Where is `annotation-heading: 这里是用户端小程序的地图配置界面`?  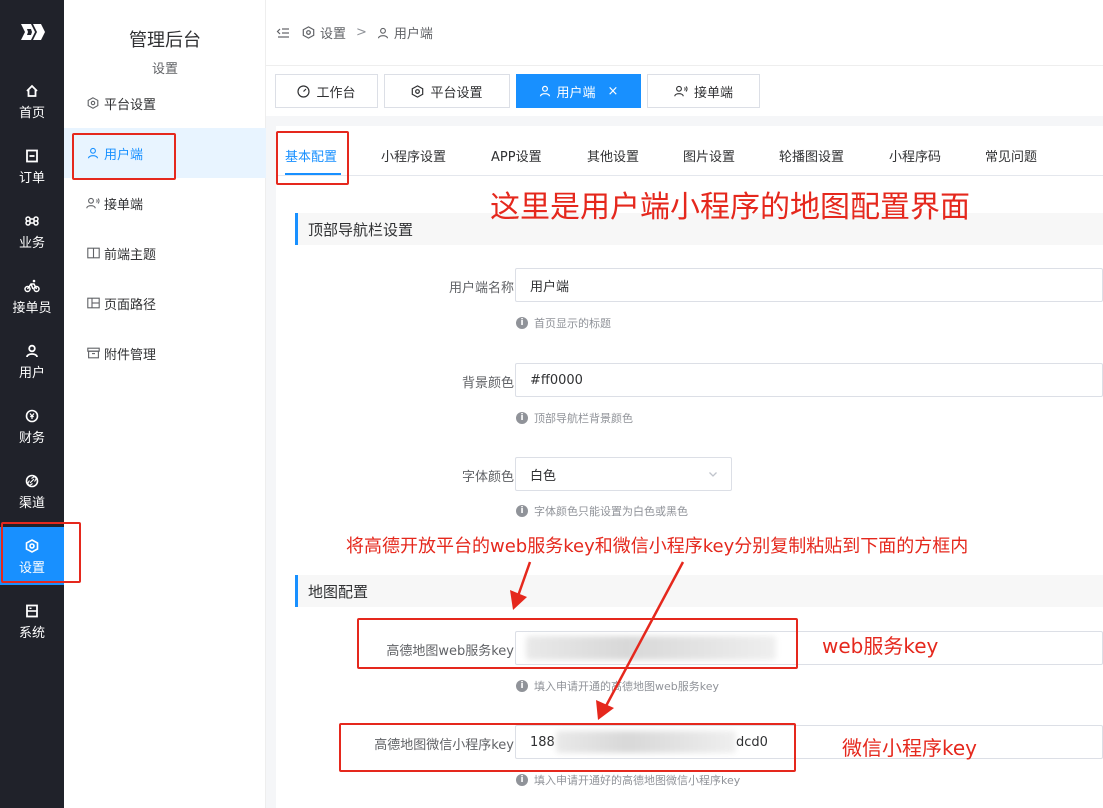 annotation-heading: 这里是用户端小程序的地图配置界面 is located at coordinates (730, 207).